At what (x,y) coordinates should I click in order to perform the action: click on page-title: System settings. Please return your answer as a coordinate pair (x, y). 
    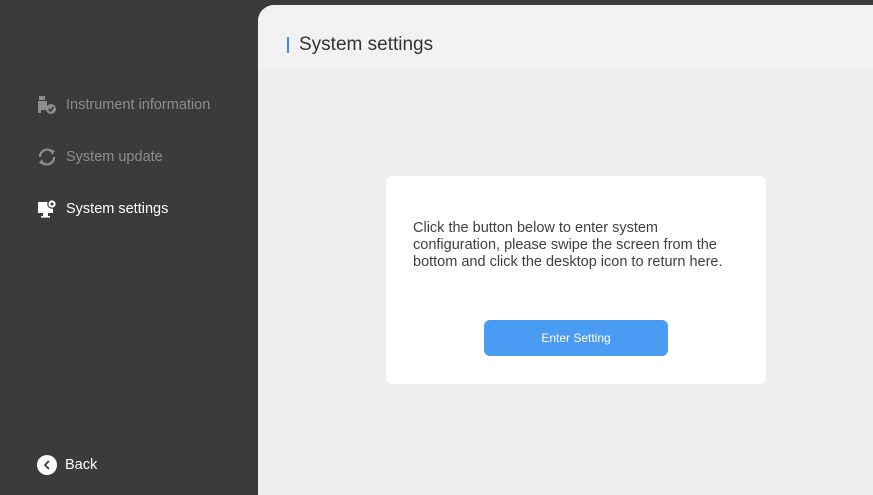
    Looking at the image, I should click on (366, 44).